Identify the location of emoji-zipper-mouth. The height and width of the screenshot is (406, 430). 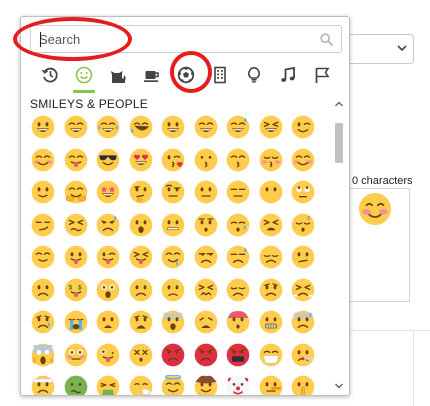
(173, 225).